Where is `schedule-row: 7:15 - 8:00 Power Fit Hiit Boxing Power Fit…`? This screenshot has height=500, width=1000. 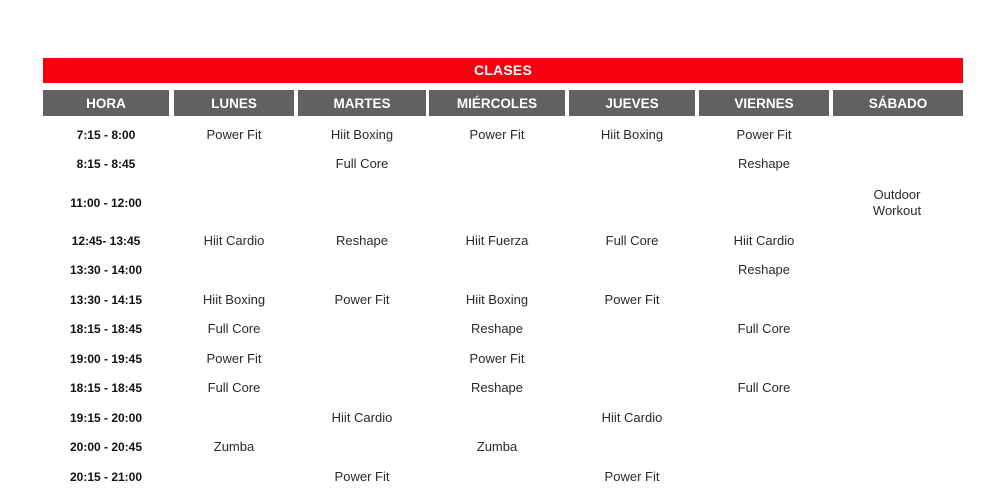
schedule-row: 7:15 - 8:00 Power Fit Hiit Boxing Power Fit… is located at coordinates (503, 135).